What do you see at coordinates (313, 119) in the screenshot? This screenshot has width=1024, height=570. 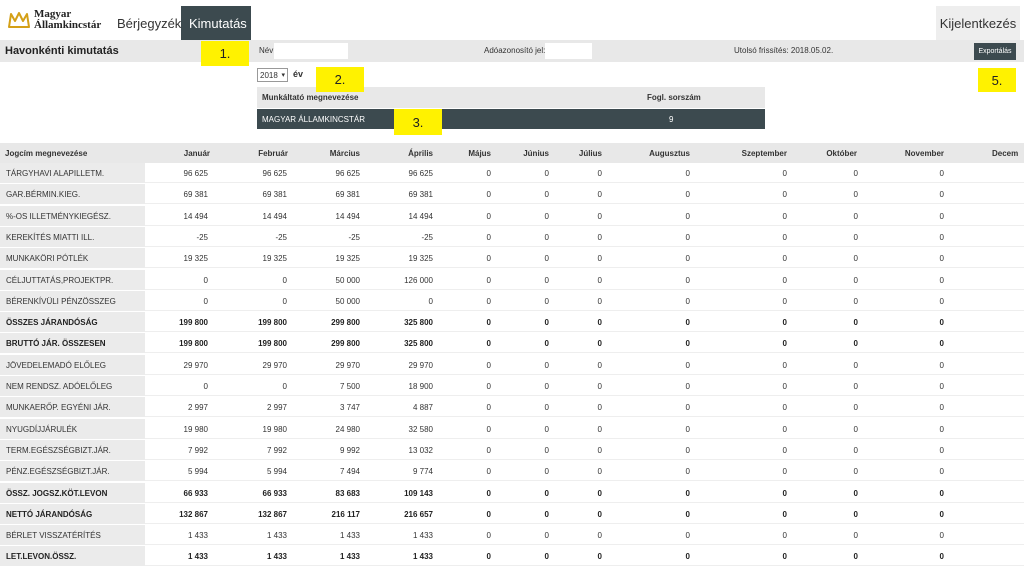 I see `employer-name: MAGYAR ÁLLAMKINCSTÁR` at bounding box center [313, 119].